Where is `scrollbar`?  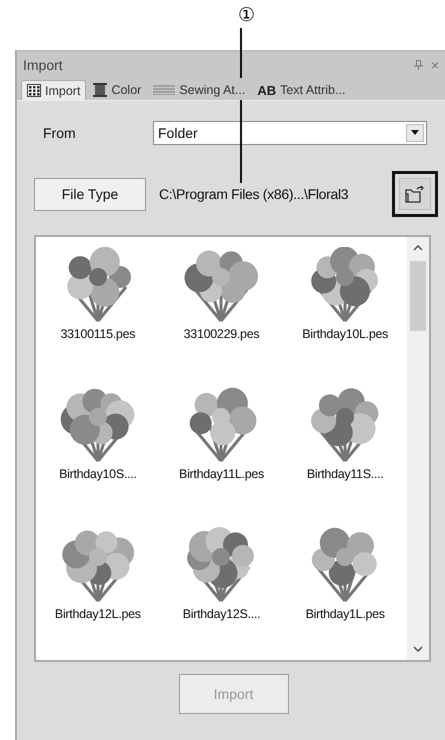 scrollbar is located at coordinates (418, 448).